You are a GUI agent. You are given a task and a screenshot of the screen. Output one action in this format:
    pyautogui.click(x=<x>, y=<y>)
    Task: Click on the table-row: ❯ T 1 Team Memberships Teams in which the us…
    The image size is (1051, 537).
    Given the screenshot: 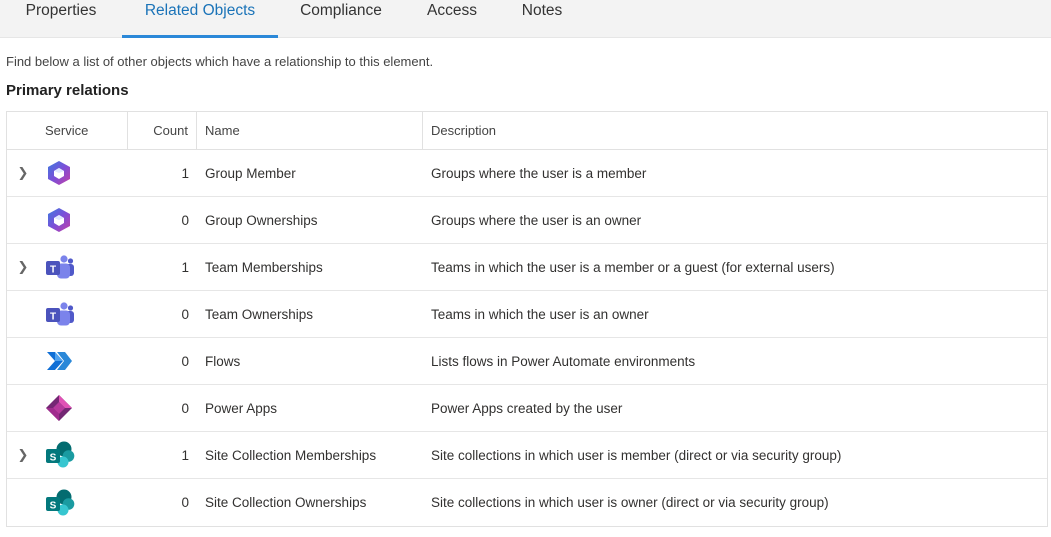 What is the action you would take?
    pyautogui.click(x=527, y=267)
    